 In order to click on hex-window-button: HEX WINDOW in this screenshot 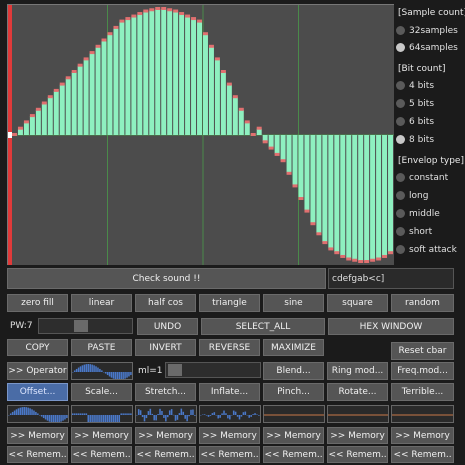, I will do `click(391, 326)`.